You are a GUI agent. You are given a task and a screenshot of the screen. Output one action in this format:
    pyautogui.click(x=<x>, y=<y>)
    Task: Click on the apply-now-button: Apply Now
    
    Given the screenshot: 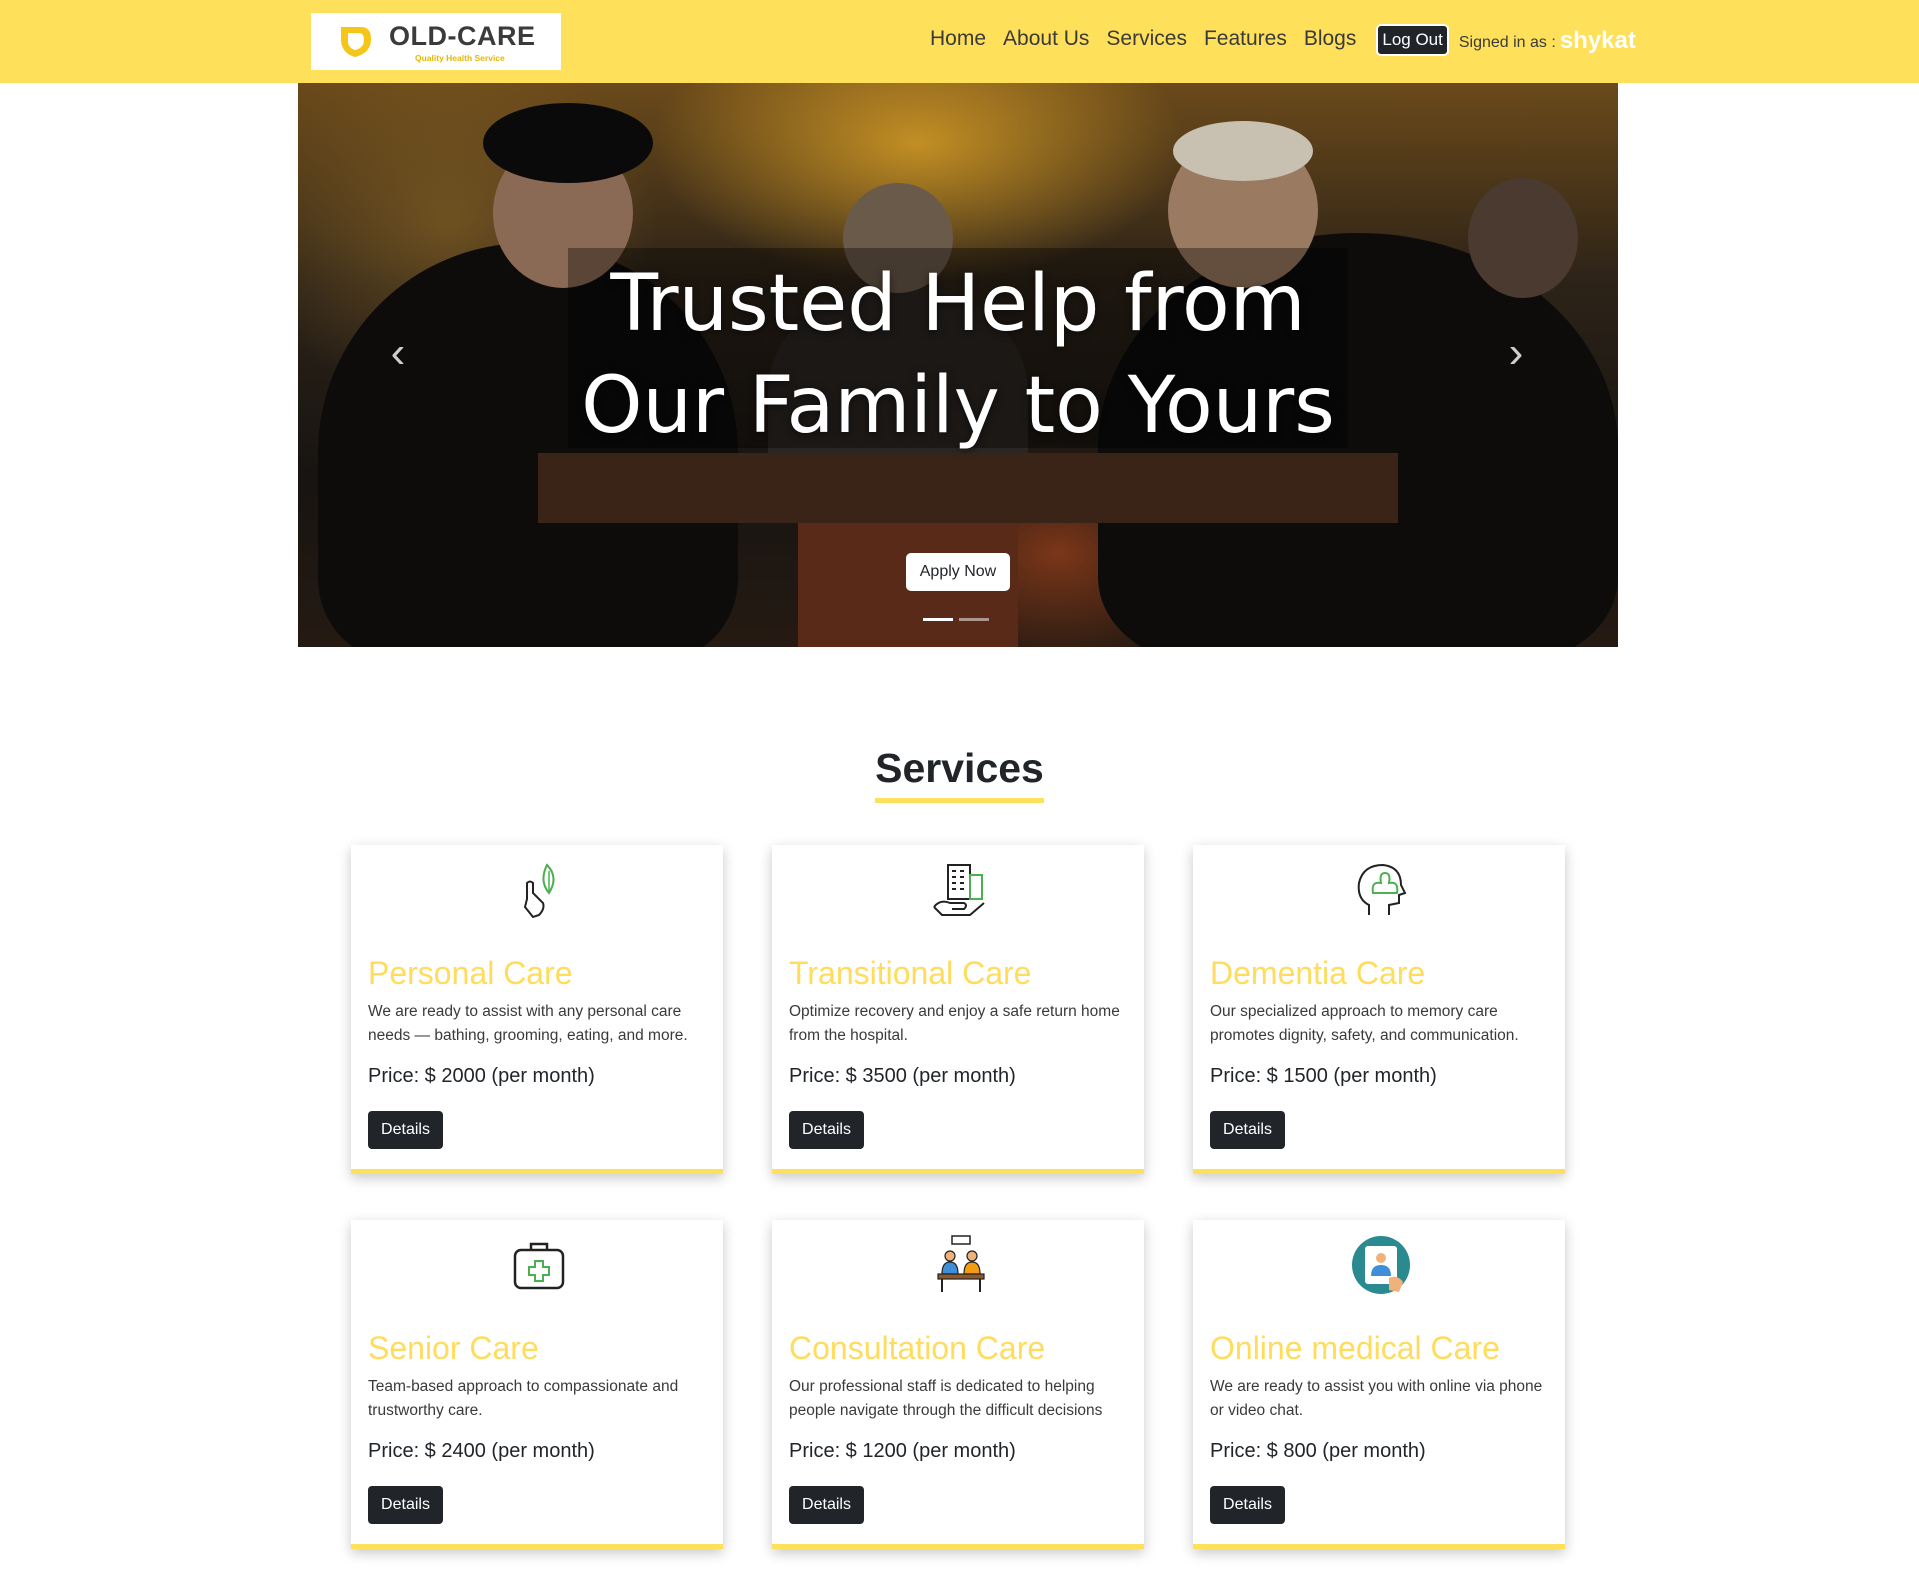 What is the action you would take?
    pyautogui.click(x=958, y=572)
    